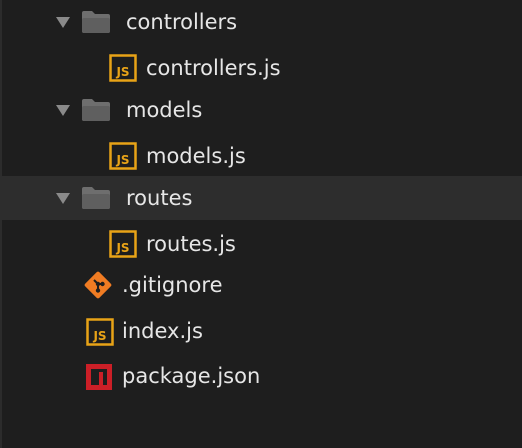  Describe the element at coordinates (99, 377) in the screenshot. I see `npm-icon` at that location.